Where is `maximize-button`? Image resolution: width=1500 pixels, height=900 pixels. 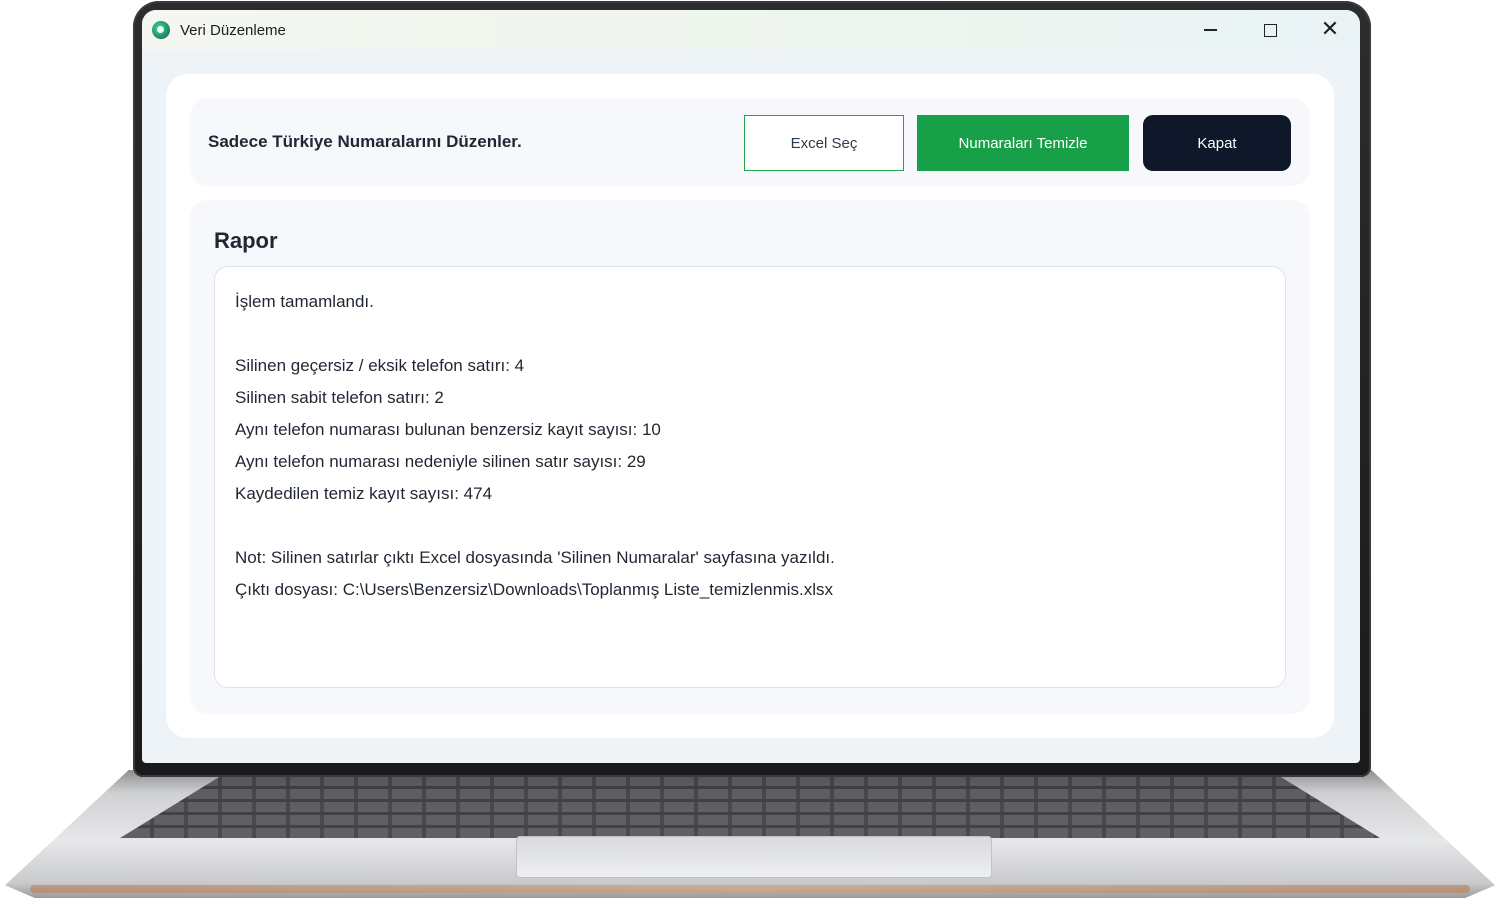 maximize-button is located at coordinates (1270, 30).